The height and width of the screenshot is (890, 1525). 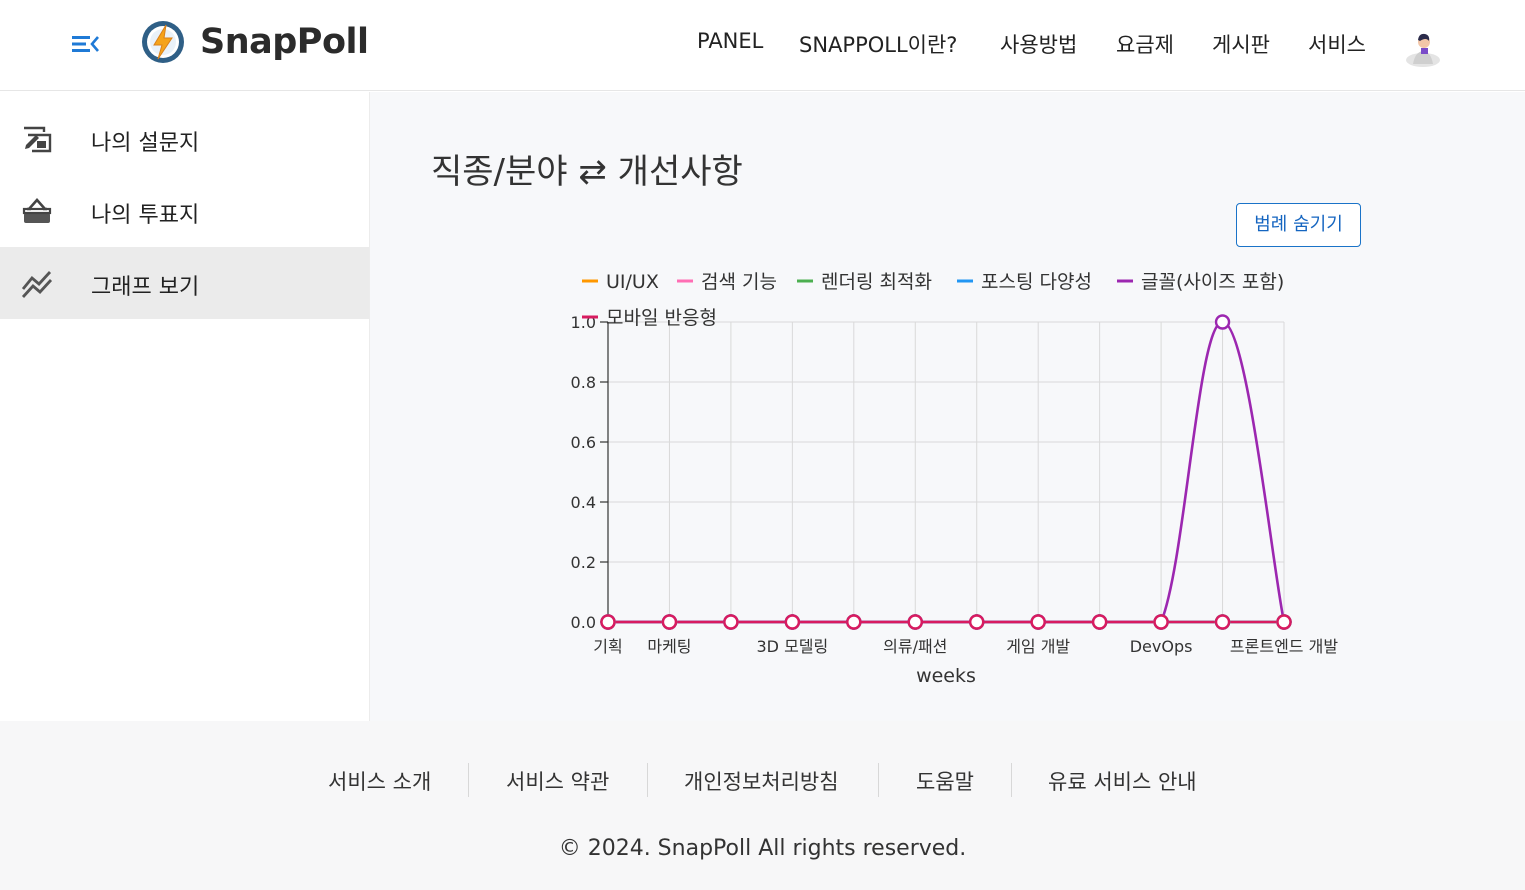 What do you see at coordinates (1122, 781) in the screenshot?
I see `footer-link-paid-service: 유료 서비스 안내` at bounding box center [1122, 781].